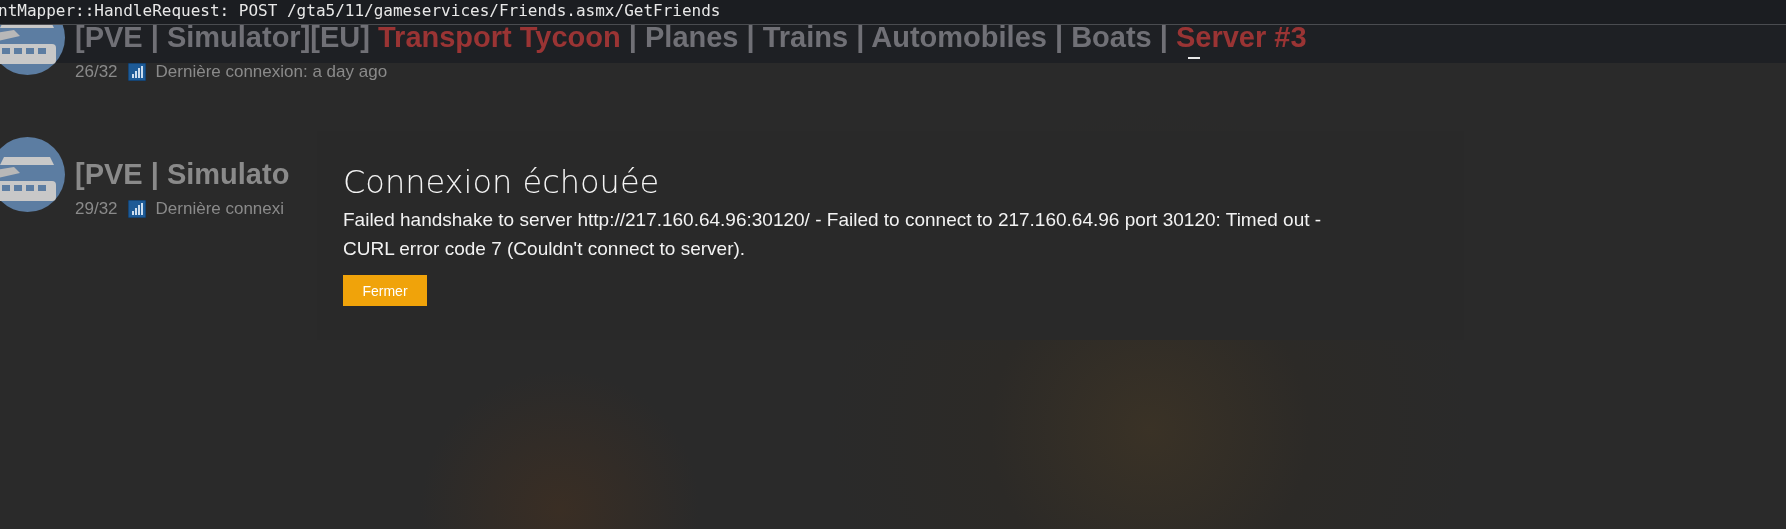 The width and height of the screenshot is (1786, 529). Describe the element at coordinates (1194, 58) in the screenshot. I see `text-cursor` at that location.